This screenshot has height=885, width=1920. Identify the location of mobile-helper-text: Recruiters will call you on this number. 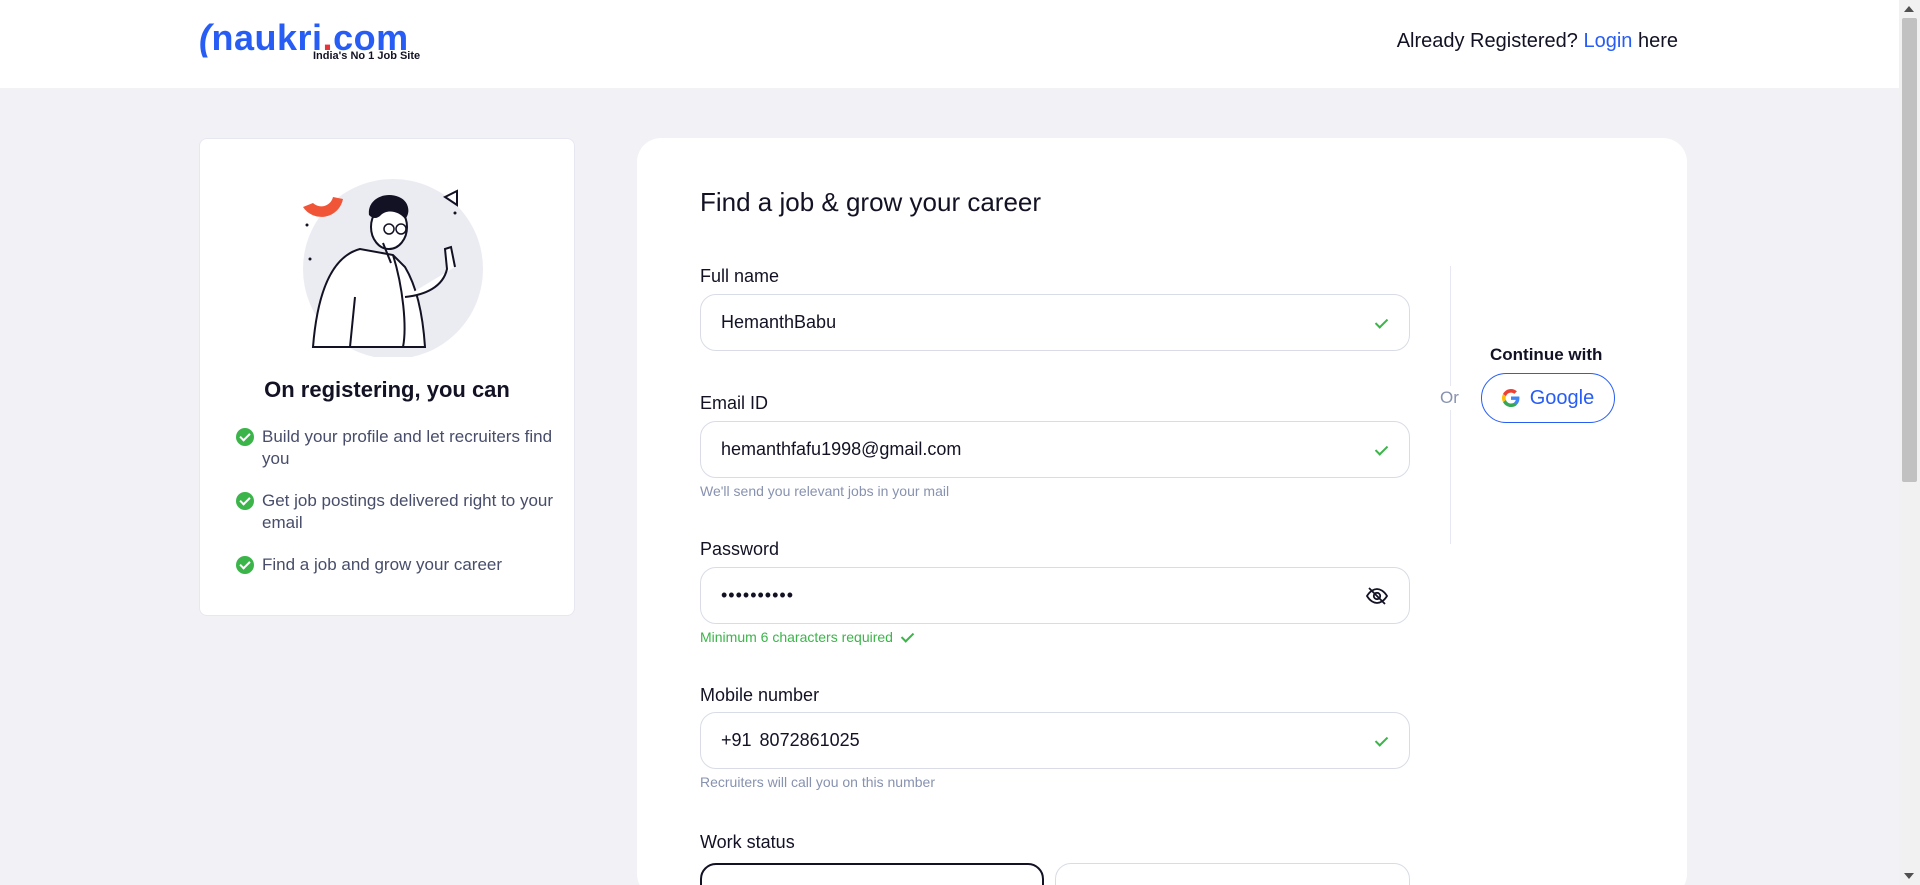
(817, 782).